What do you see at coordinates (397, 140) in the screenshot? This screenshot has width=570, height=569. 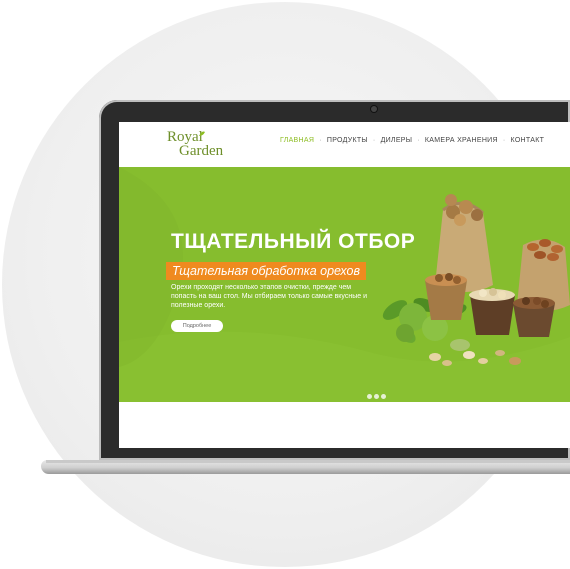 I see `nav-item-dealers: ДИЛЕРЫ` at bounding box center [397, 140].